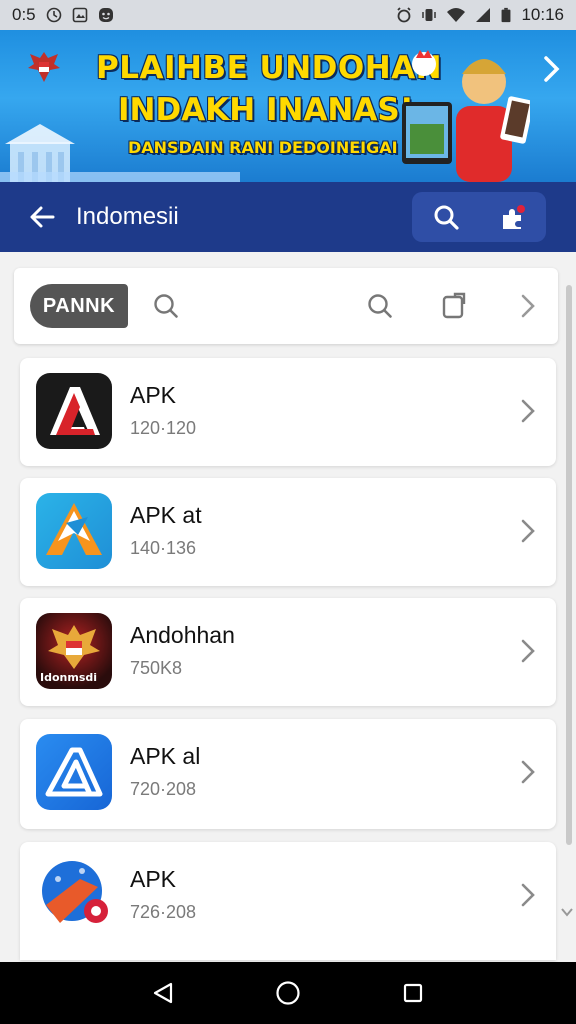  I want to click on filter-bar: PANNK, so click(286, 306).